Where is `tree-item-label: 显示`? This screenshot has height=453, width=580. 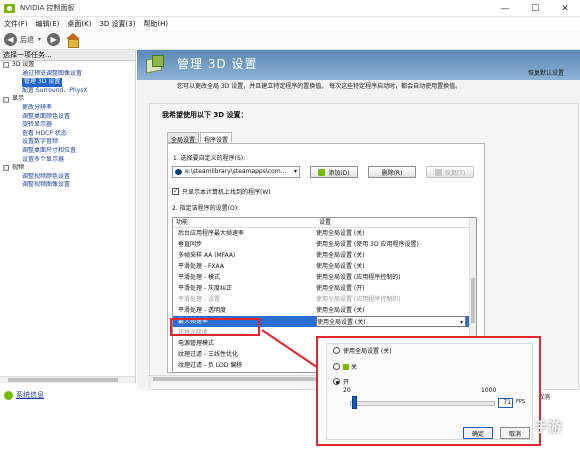
tree-item-label: 显示 is located at coordinates (18, 99).